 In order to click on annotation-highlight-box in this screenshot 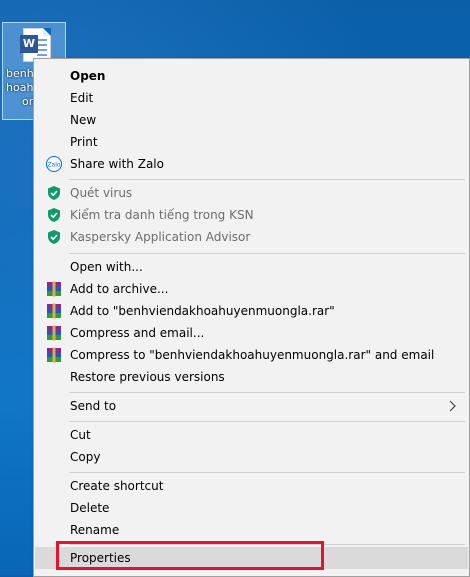, I will do `click(190, 555)`.